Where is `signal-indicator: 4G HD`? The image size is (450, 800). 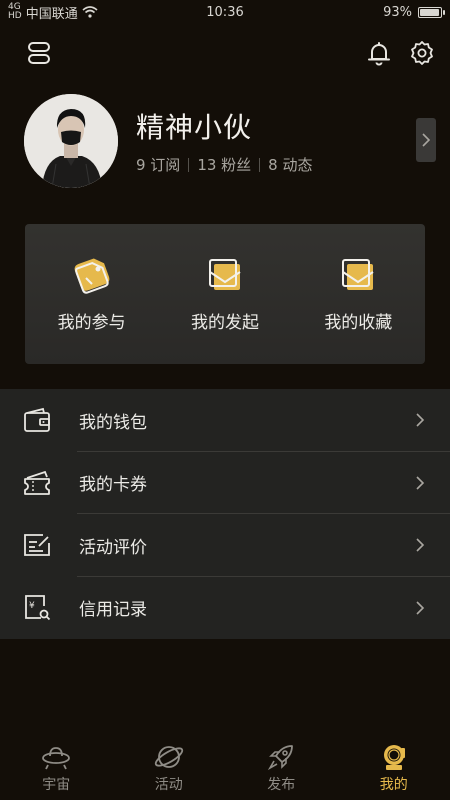 signal-indicator: 4G HD is located at coordinates (15, 12).